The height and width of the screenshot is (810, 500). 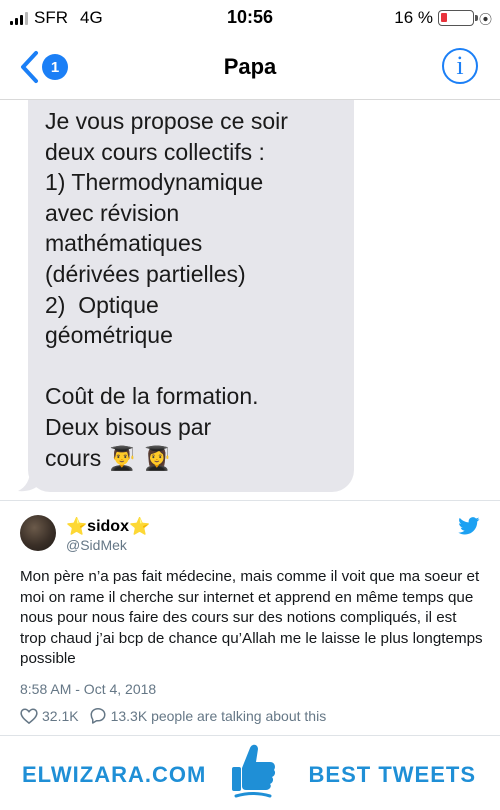 I want to click on tweet-timestamp: 8:58 AM - Oct 4, 2018, so click(x=88, y=689).